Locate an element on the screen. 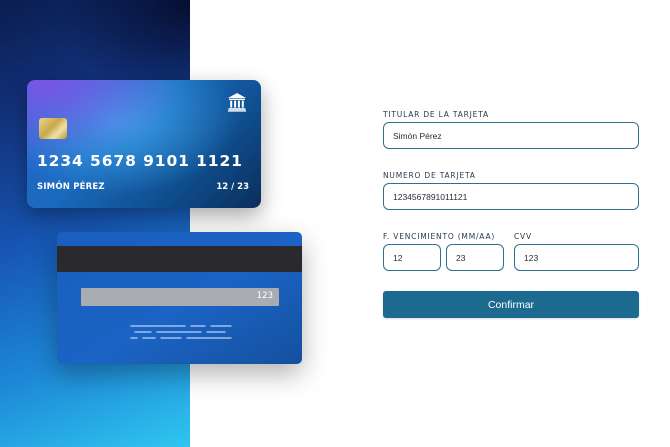  expiry-month-input is located at coordinates (412, 257).